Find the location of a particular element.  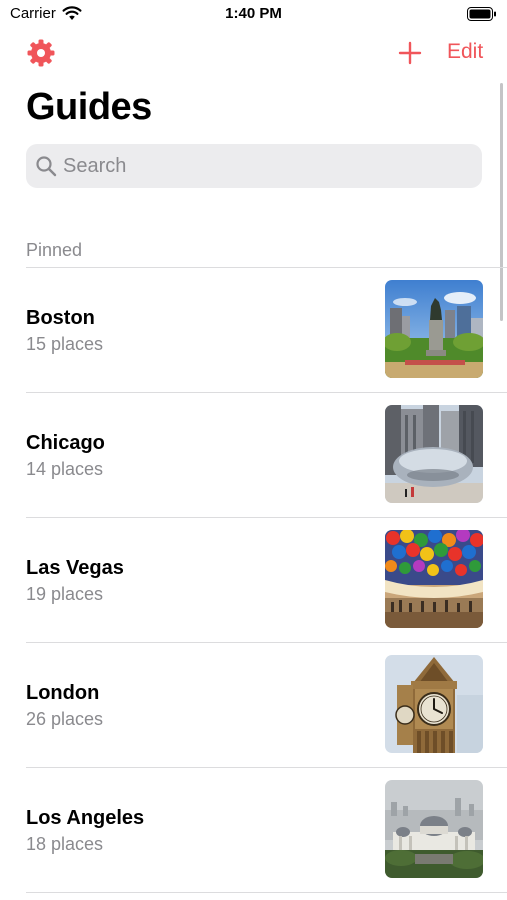

guide-place-count: 26 places is located at coordinates (65, 719).